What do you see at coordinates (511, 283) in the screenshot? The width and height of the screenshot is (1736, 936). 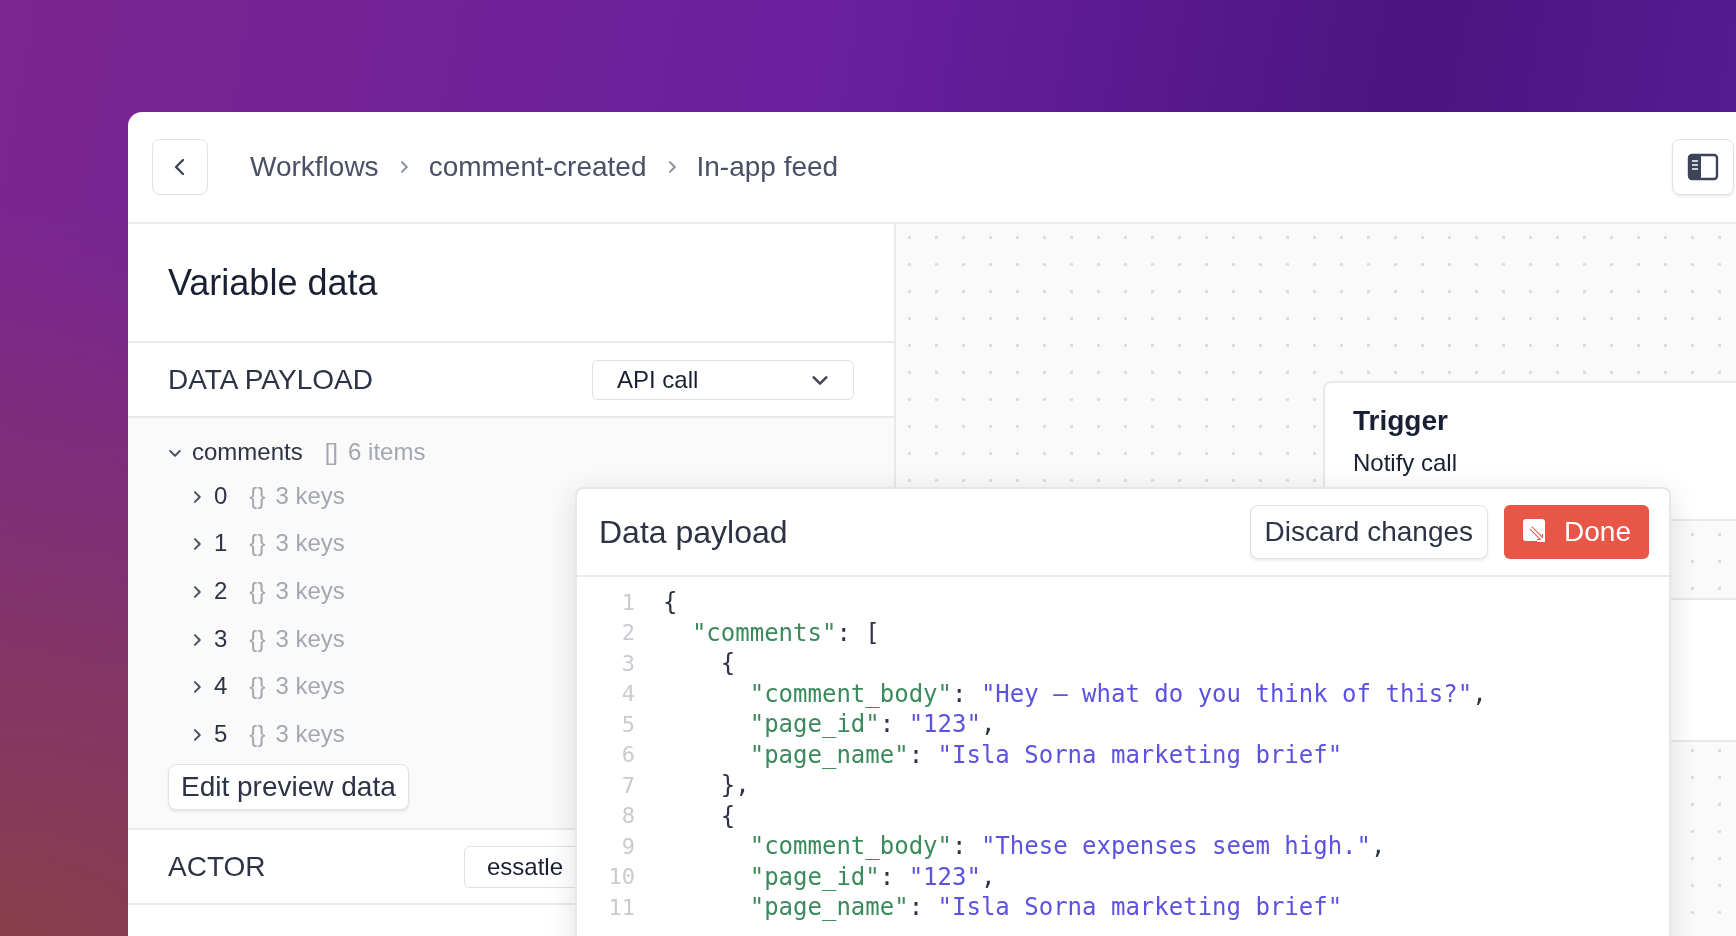 I see `panel-title: Variable data` at bounding box center [511, 283].